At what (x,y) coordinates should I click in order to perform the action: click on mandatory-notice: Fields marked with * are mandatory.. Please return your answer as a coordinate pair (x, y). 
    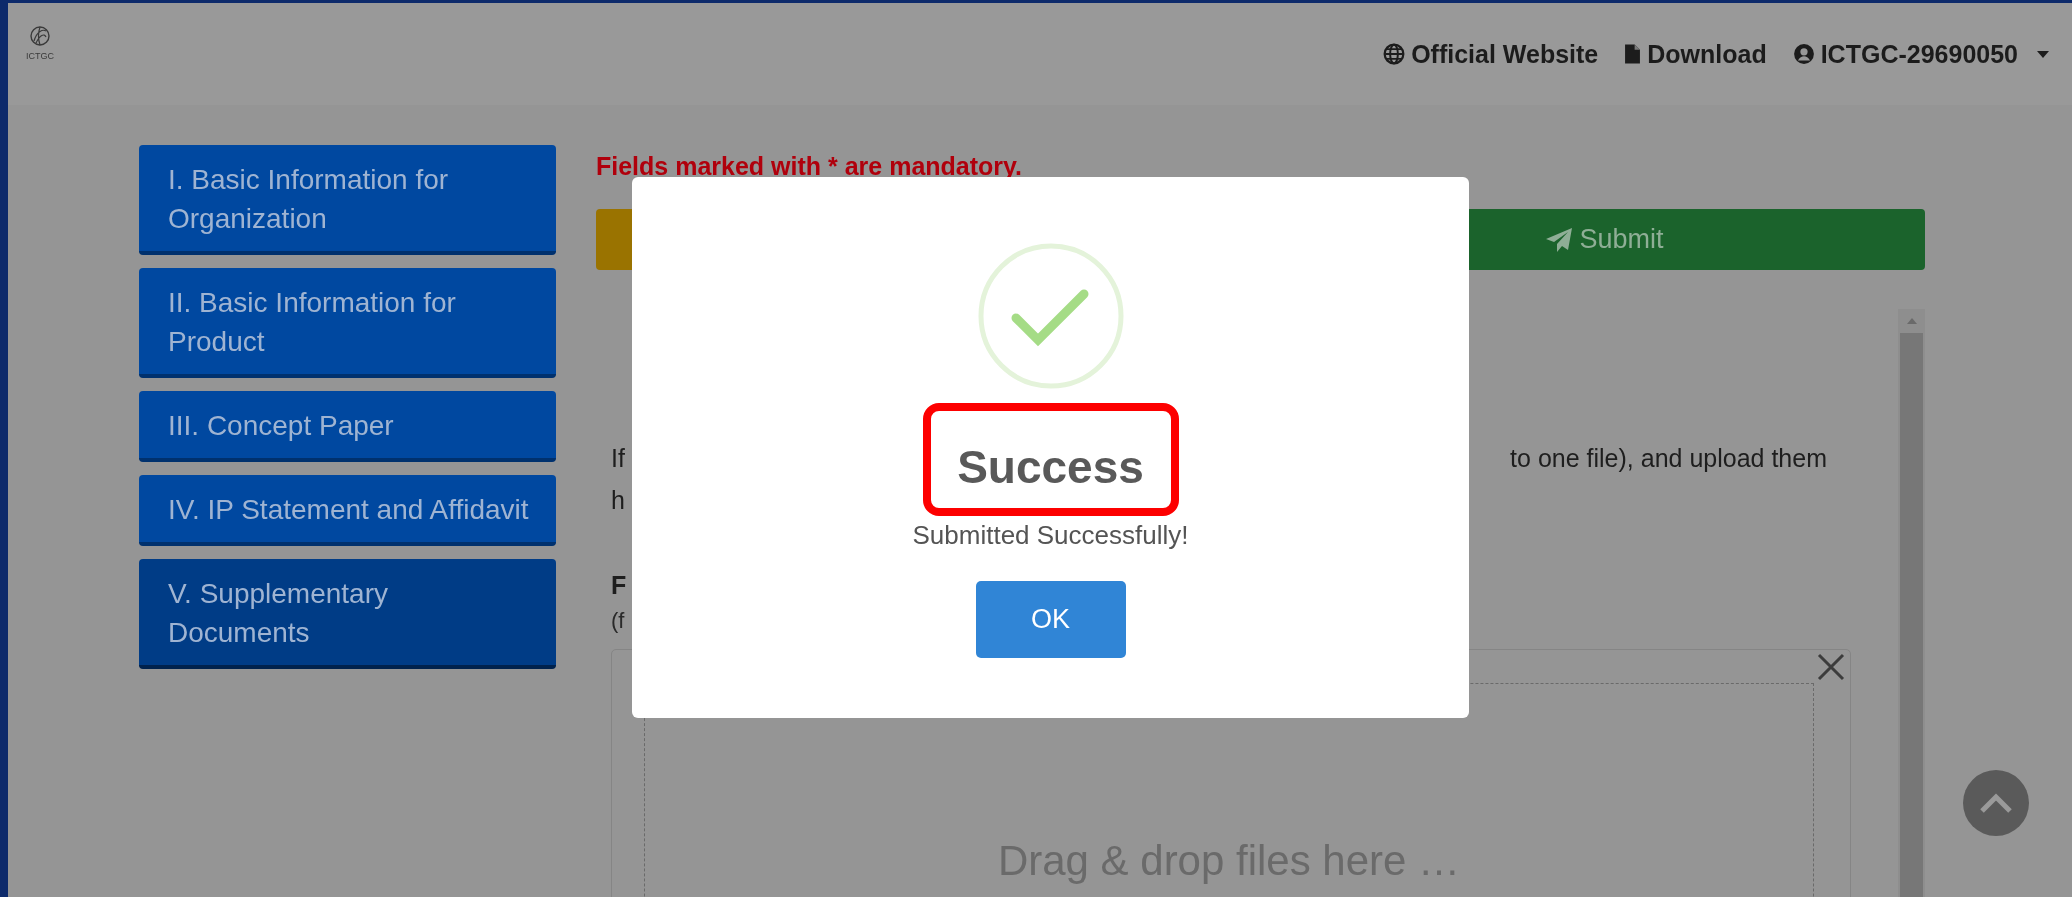
    Looking at the image, I should click on (809, 166).